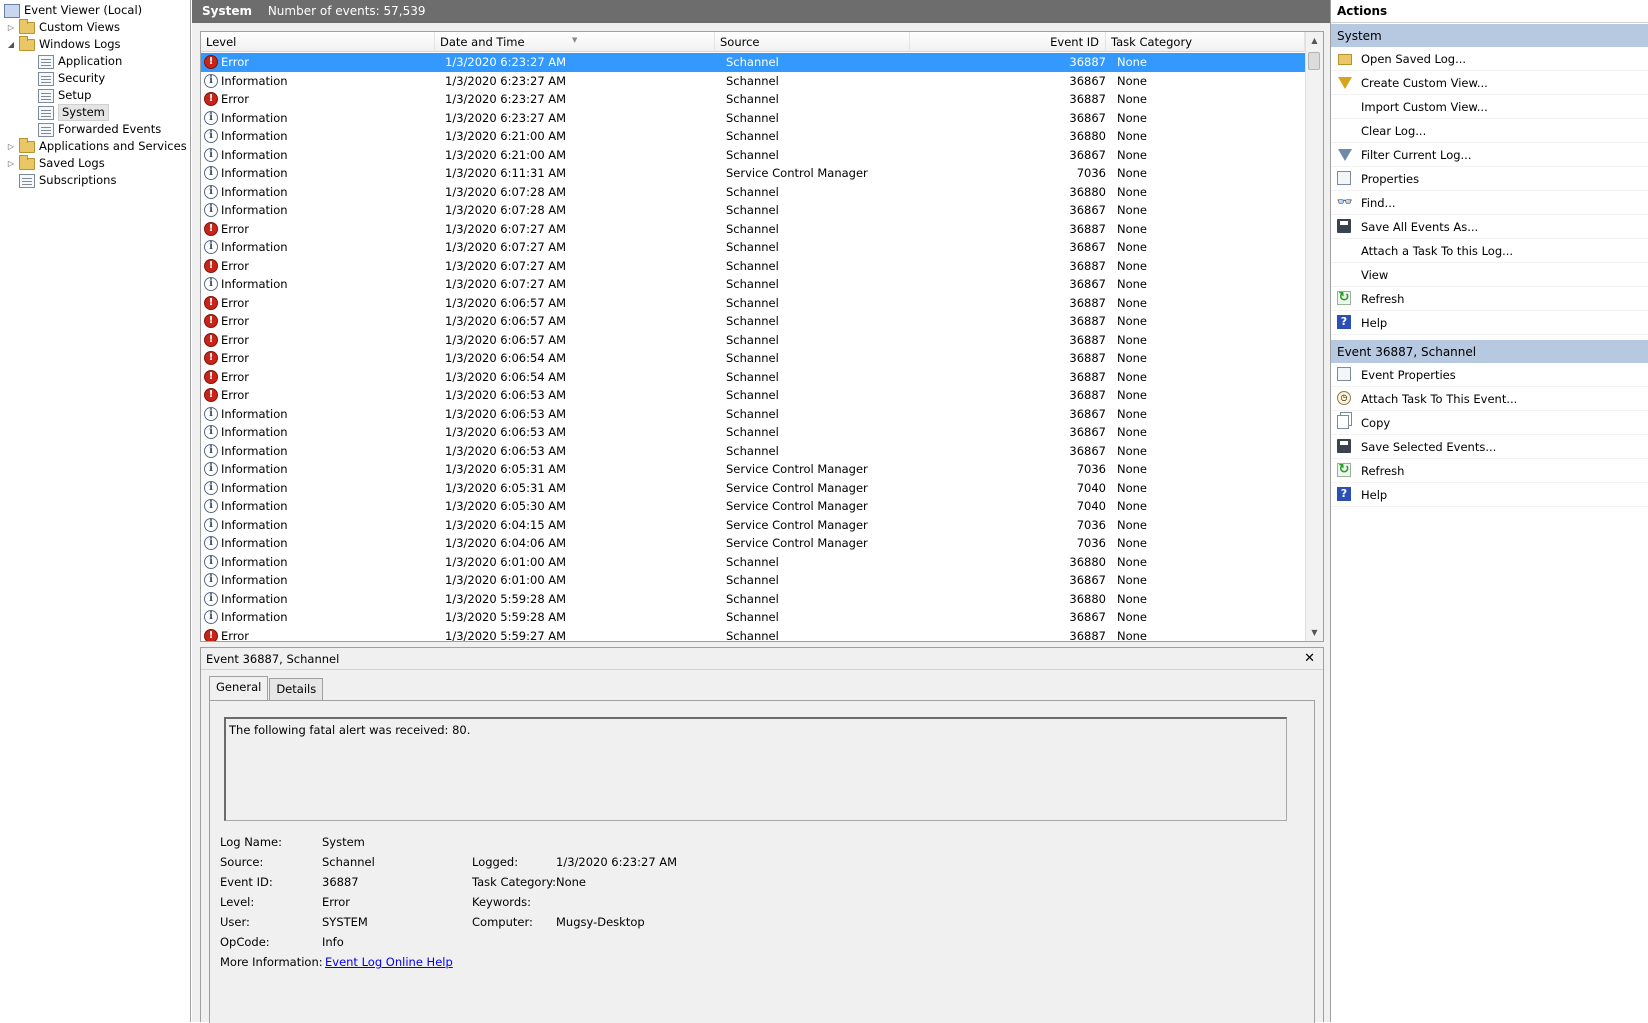 The width and height of the screenshot is (1648, 1023). Describe the element at coordinates (1489, 423) in the screenshot. I see `action-copy: Copy` at that location.